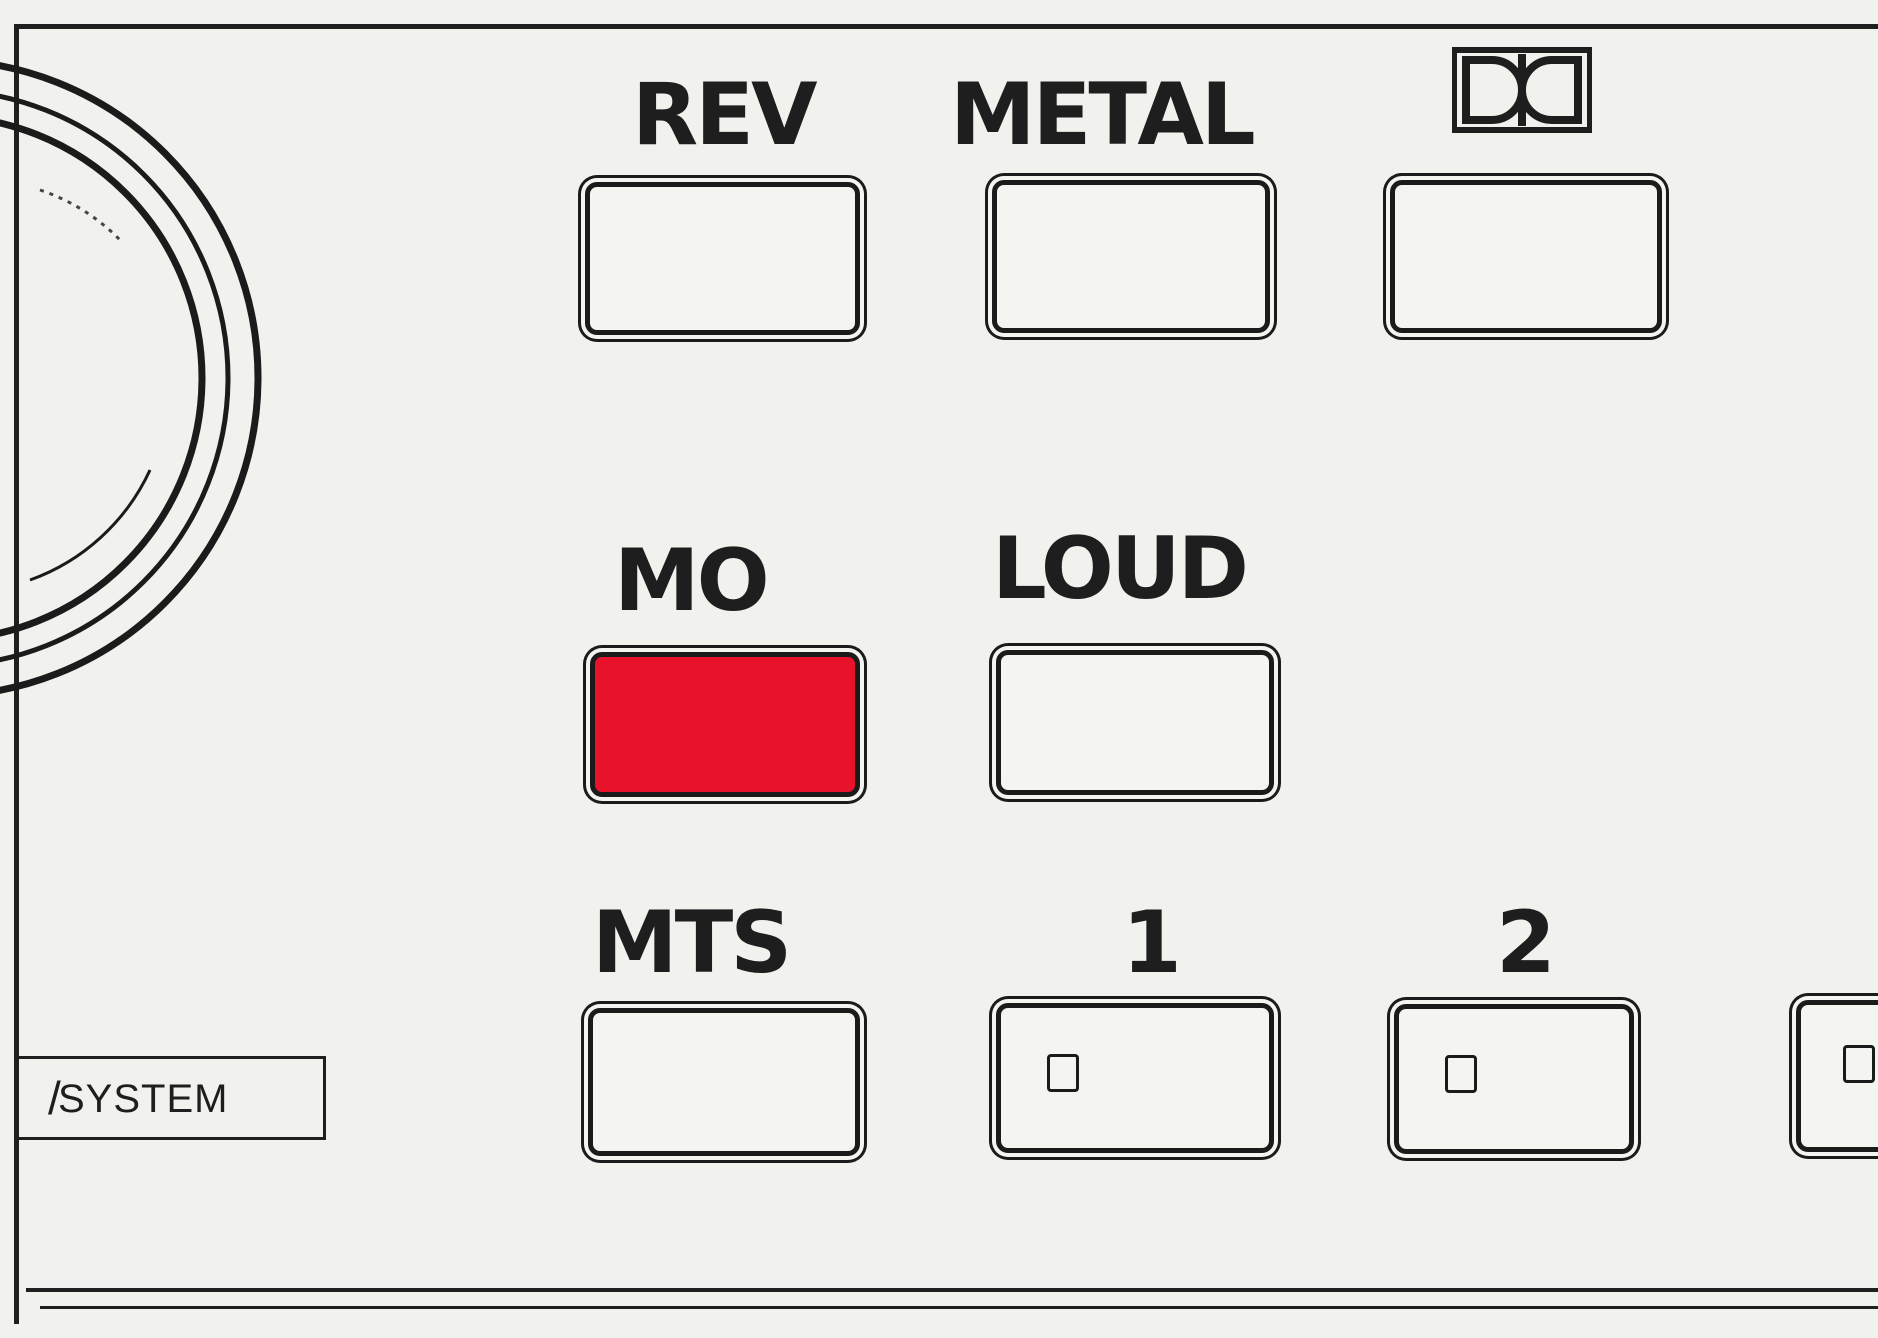  Describe the element at coordinates (1135, 722) in the screenshot. I see `loud-button` at that location.